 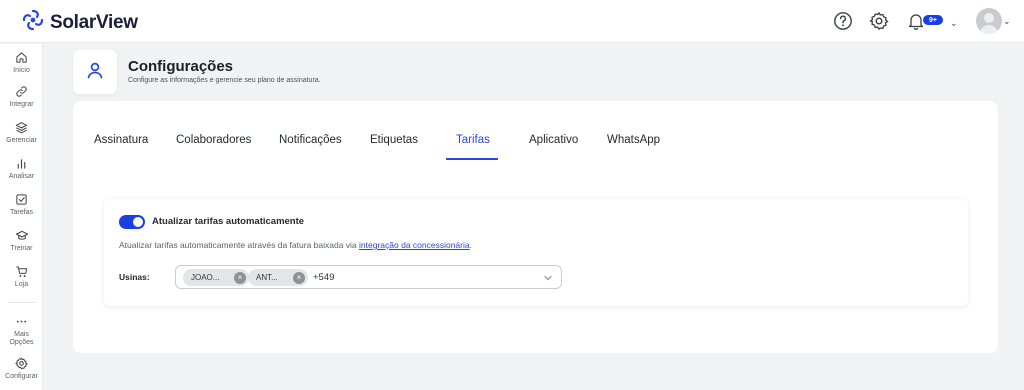 What do you see at coordinates (22, 163) in the screenshot?
I see `bar-chart-icon` at bounding box center [22, 163].